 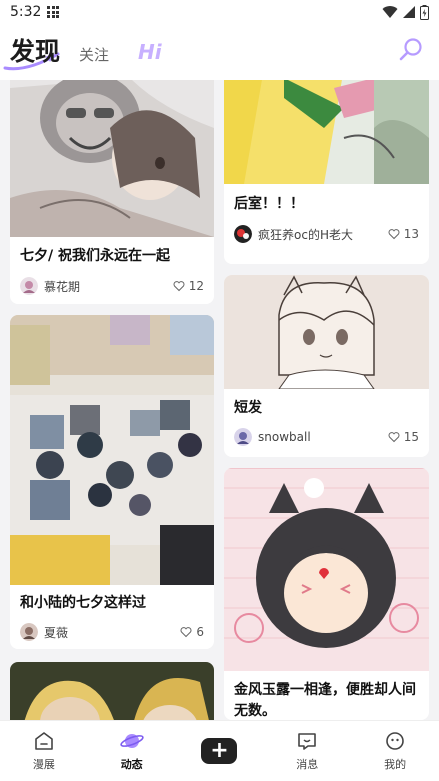 I want to click on author-name: snowball, so click(x=323, y=437).